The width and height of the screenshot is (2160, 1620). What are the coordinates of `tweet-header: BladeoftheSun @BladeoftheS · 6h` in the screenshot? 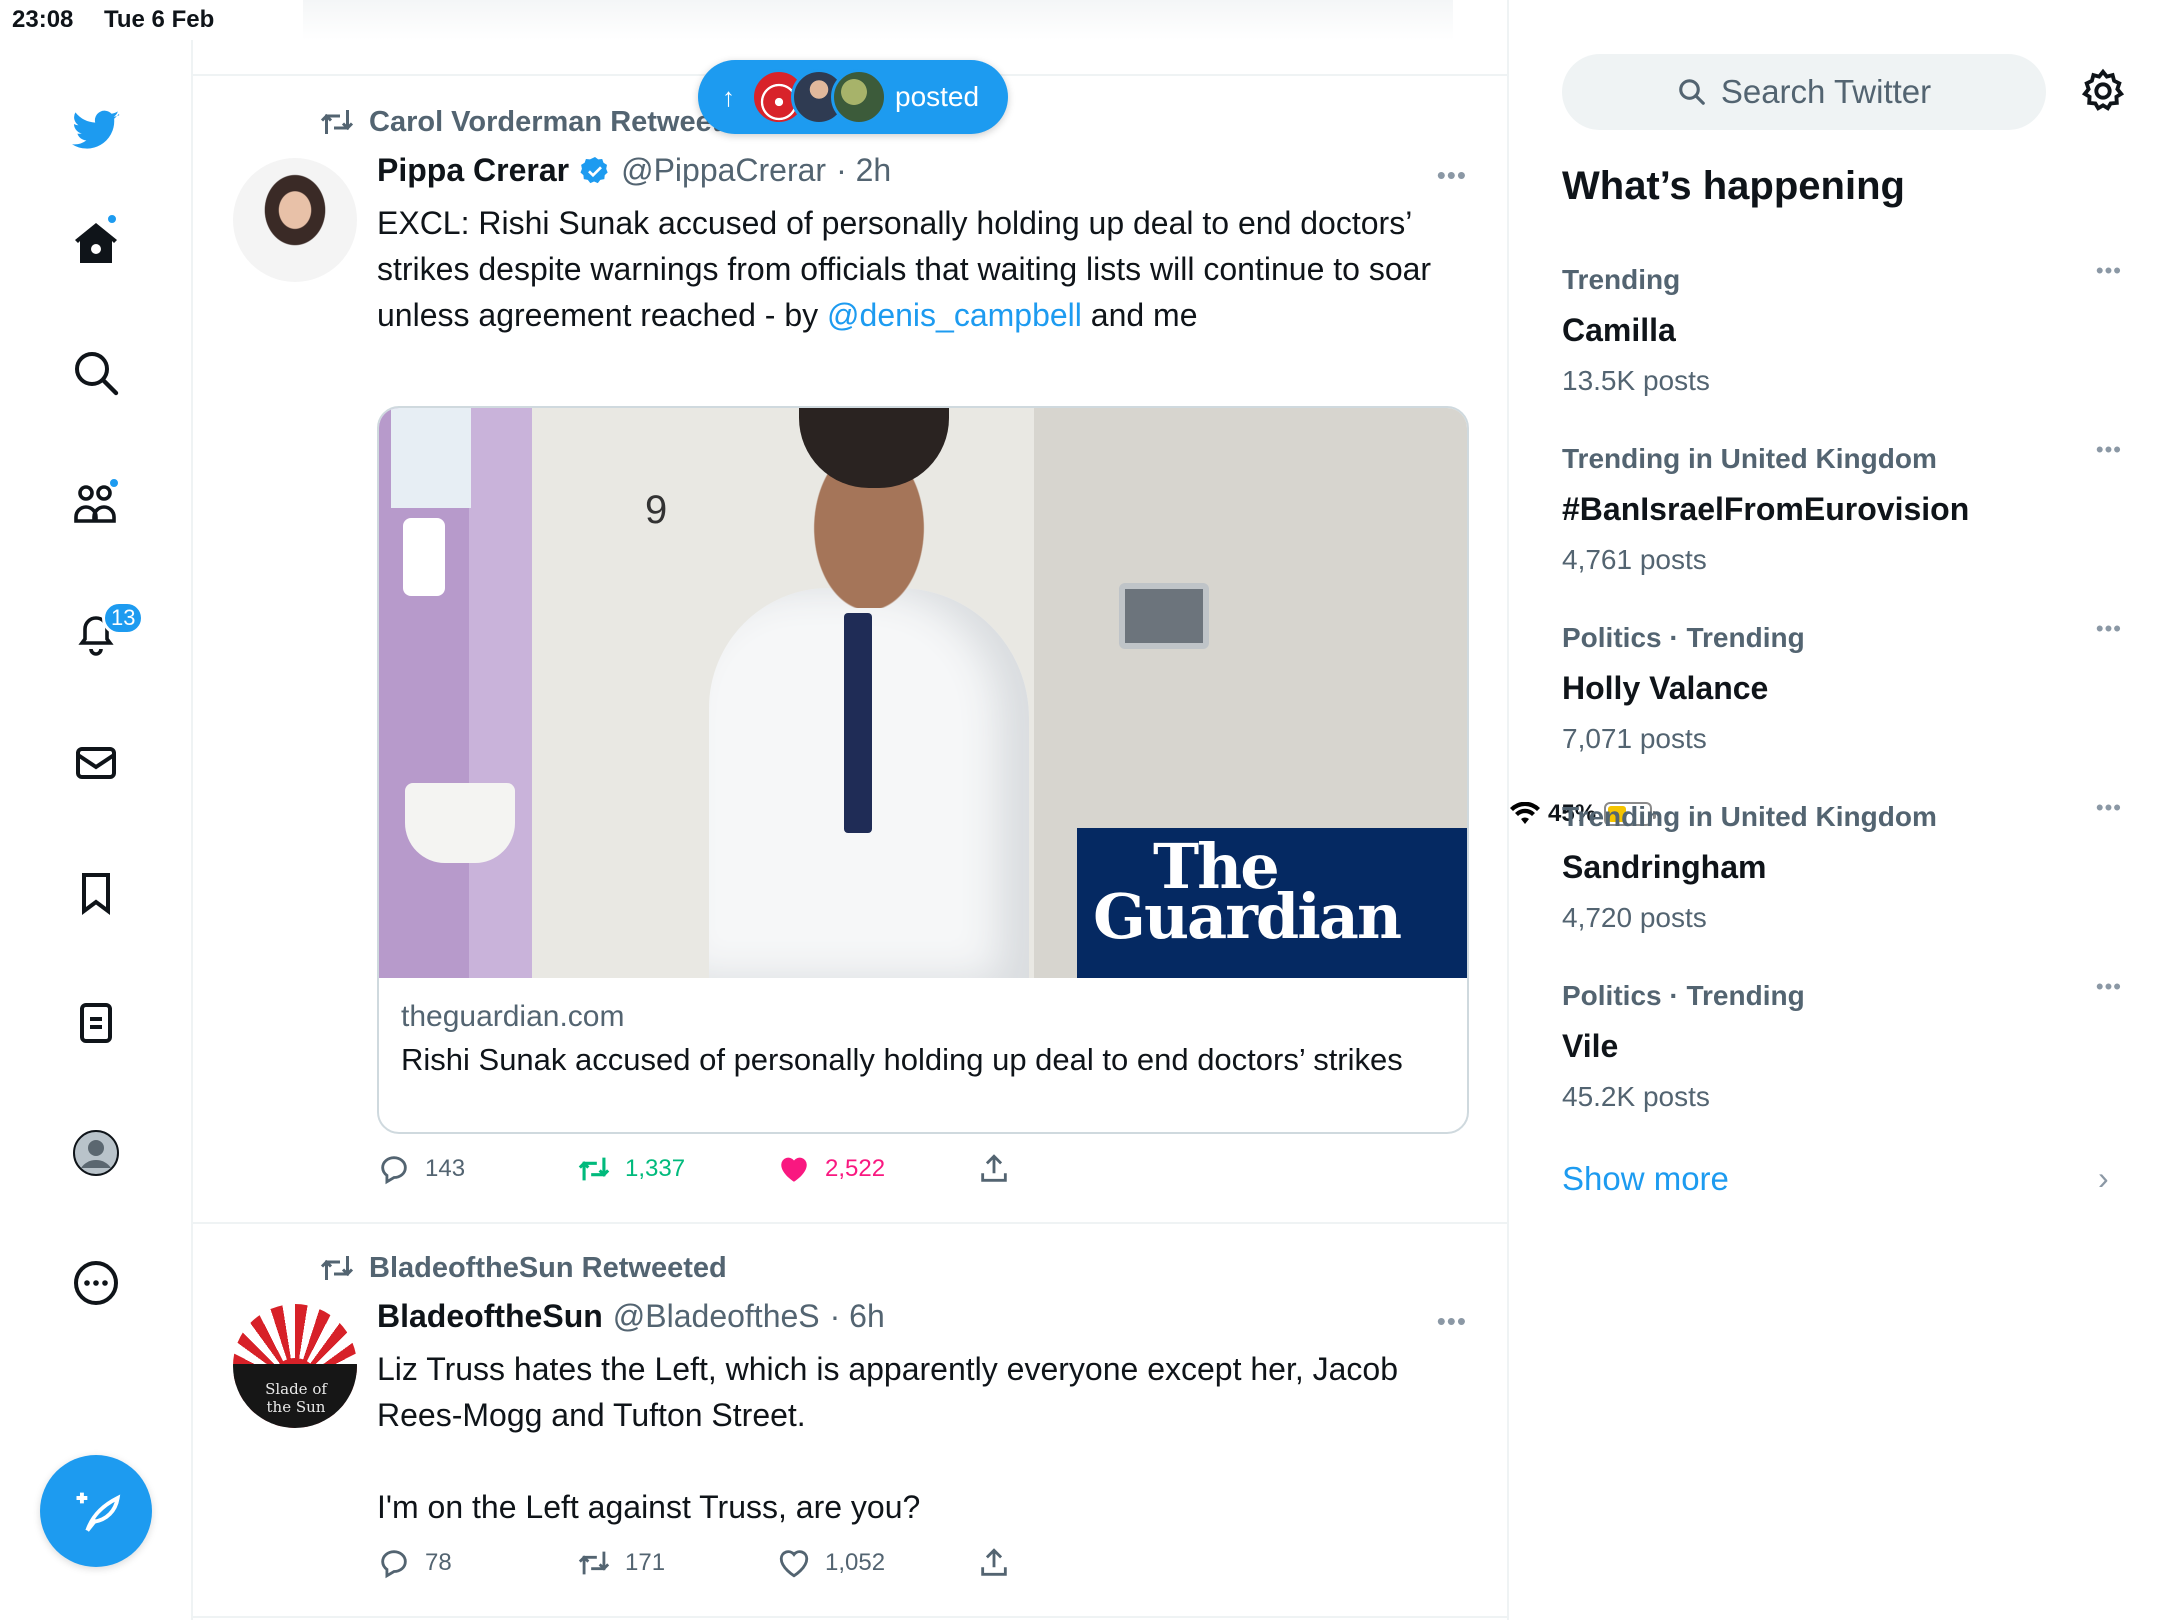 It's located at (631, 1316).